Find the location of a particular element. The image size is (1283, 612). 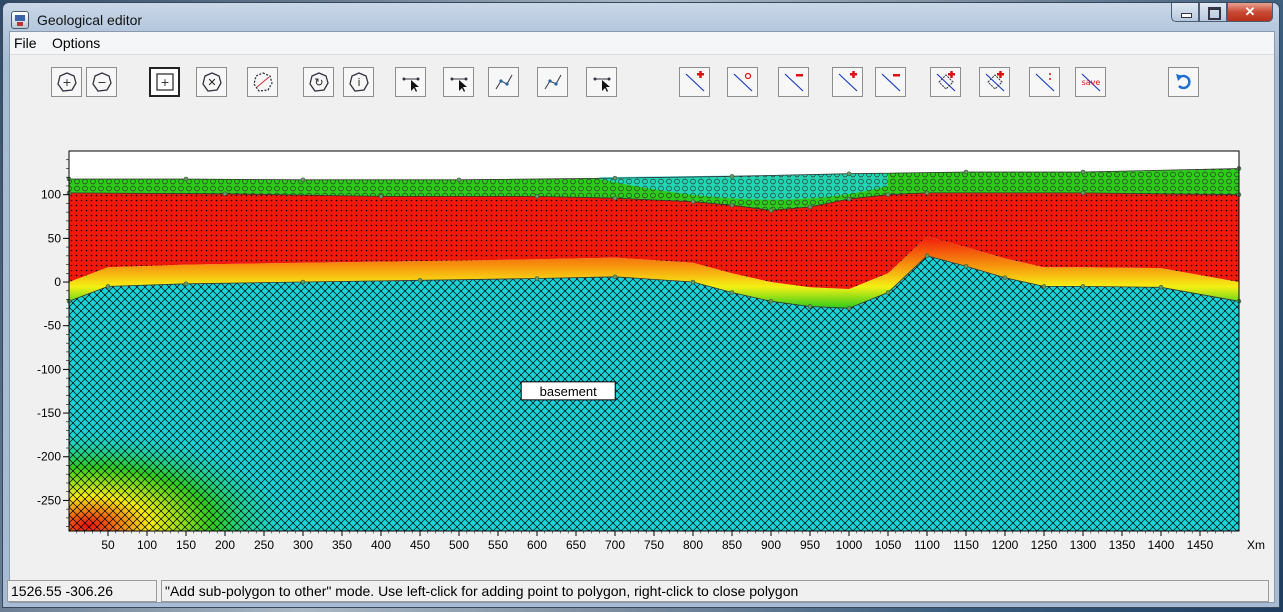

x-tick-label: 1350 is located at coordinates (1122, 545).